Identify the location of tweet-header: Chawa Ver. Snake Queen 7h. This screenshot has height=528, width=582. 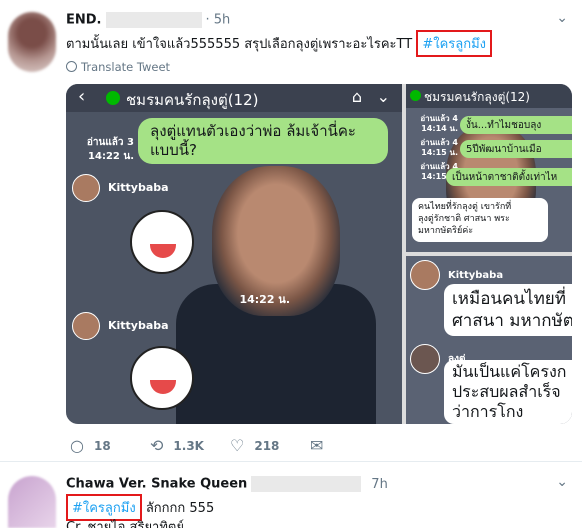
(227, 484).